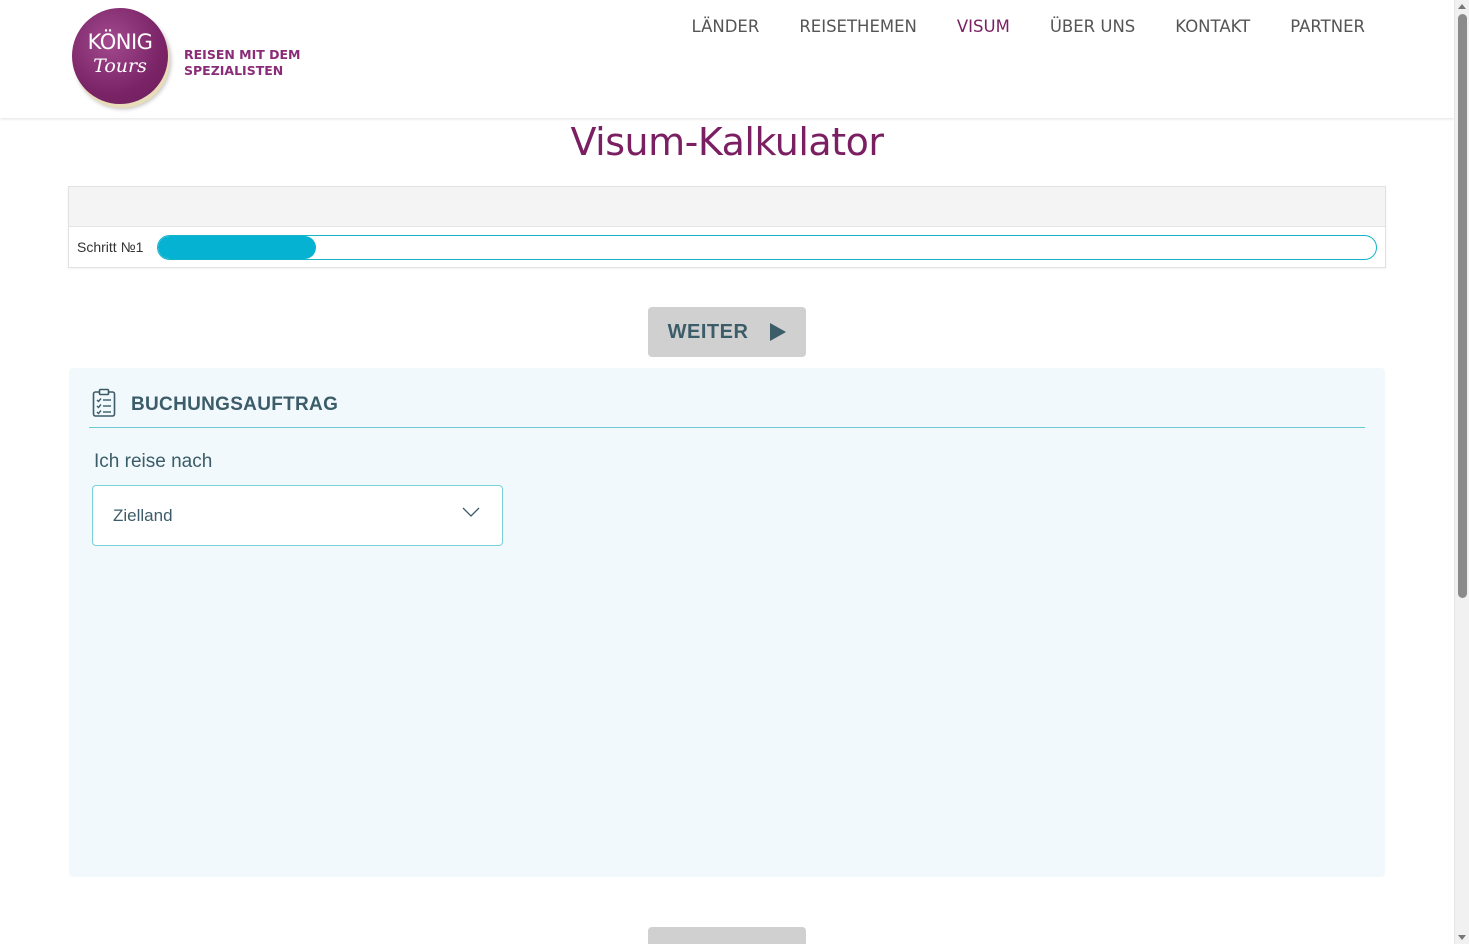 The width and height of the screenshot is (1469, 944). What do you see at coordinates (110, 247) in the screenshot?
I see `step-label: Schritt №1` at bounding box center [110, 247].